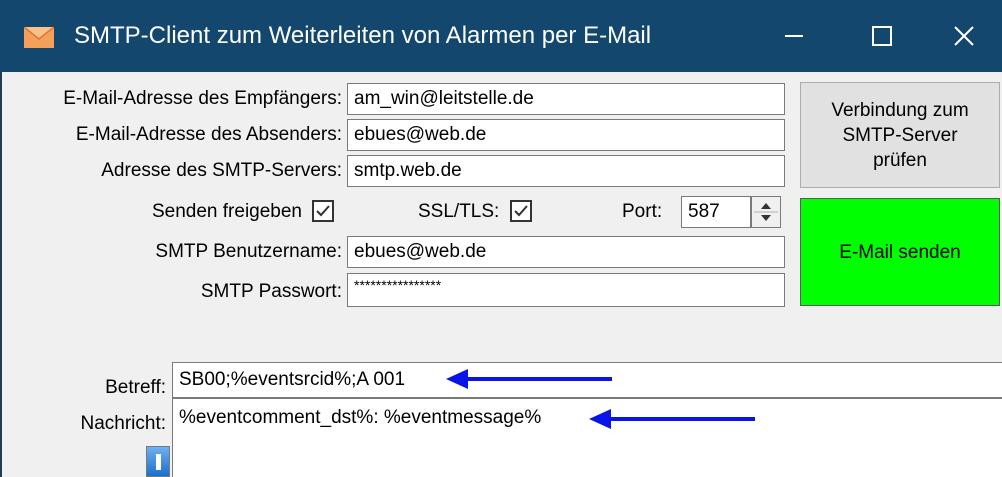 The width and height of the screenshot is (1002, 477). I want to click on username-label: SMTP Benutzername:, so click(248, 251).